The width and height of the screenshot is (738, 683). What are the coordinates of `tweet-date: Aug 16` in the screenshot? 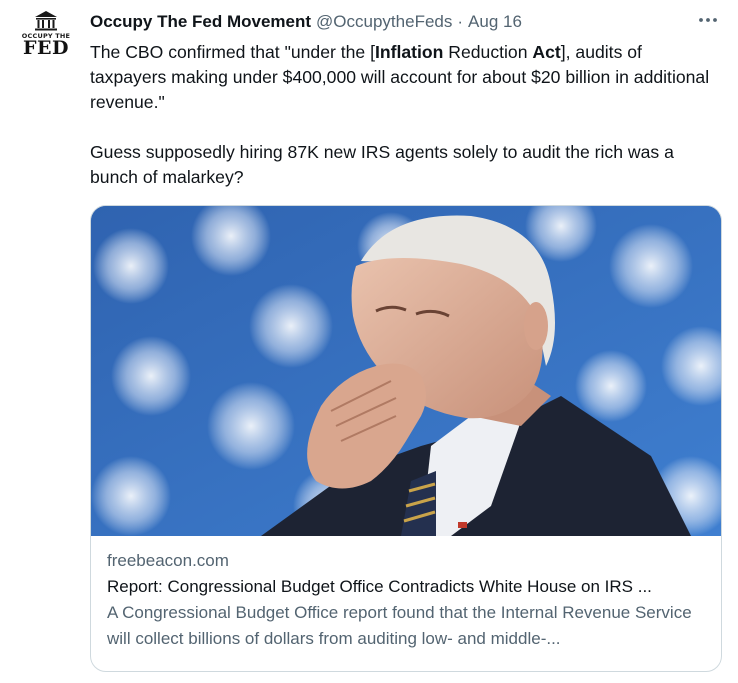 It's located at (495, 22).